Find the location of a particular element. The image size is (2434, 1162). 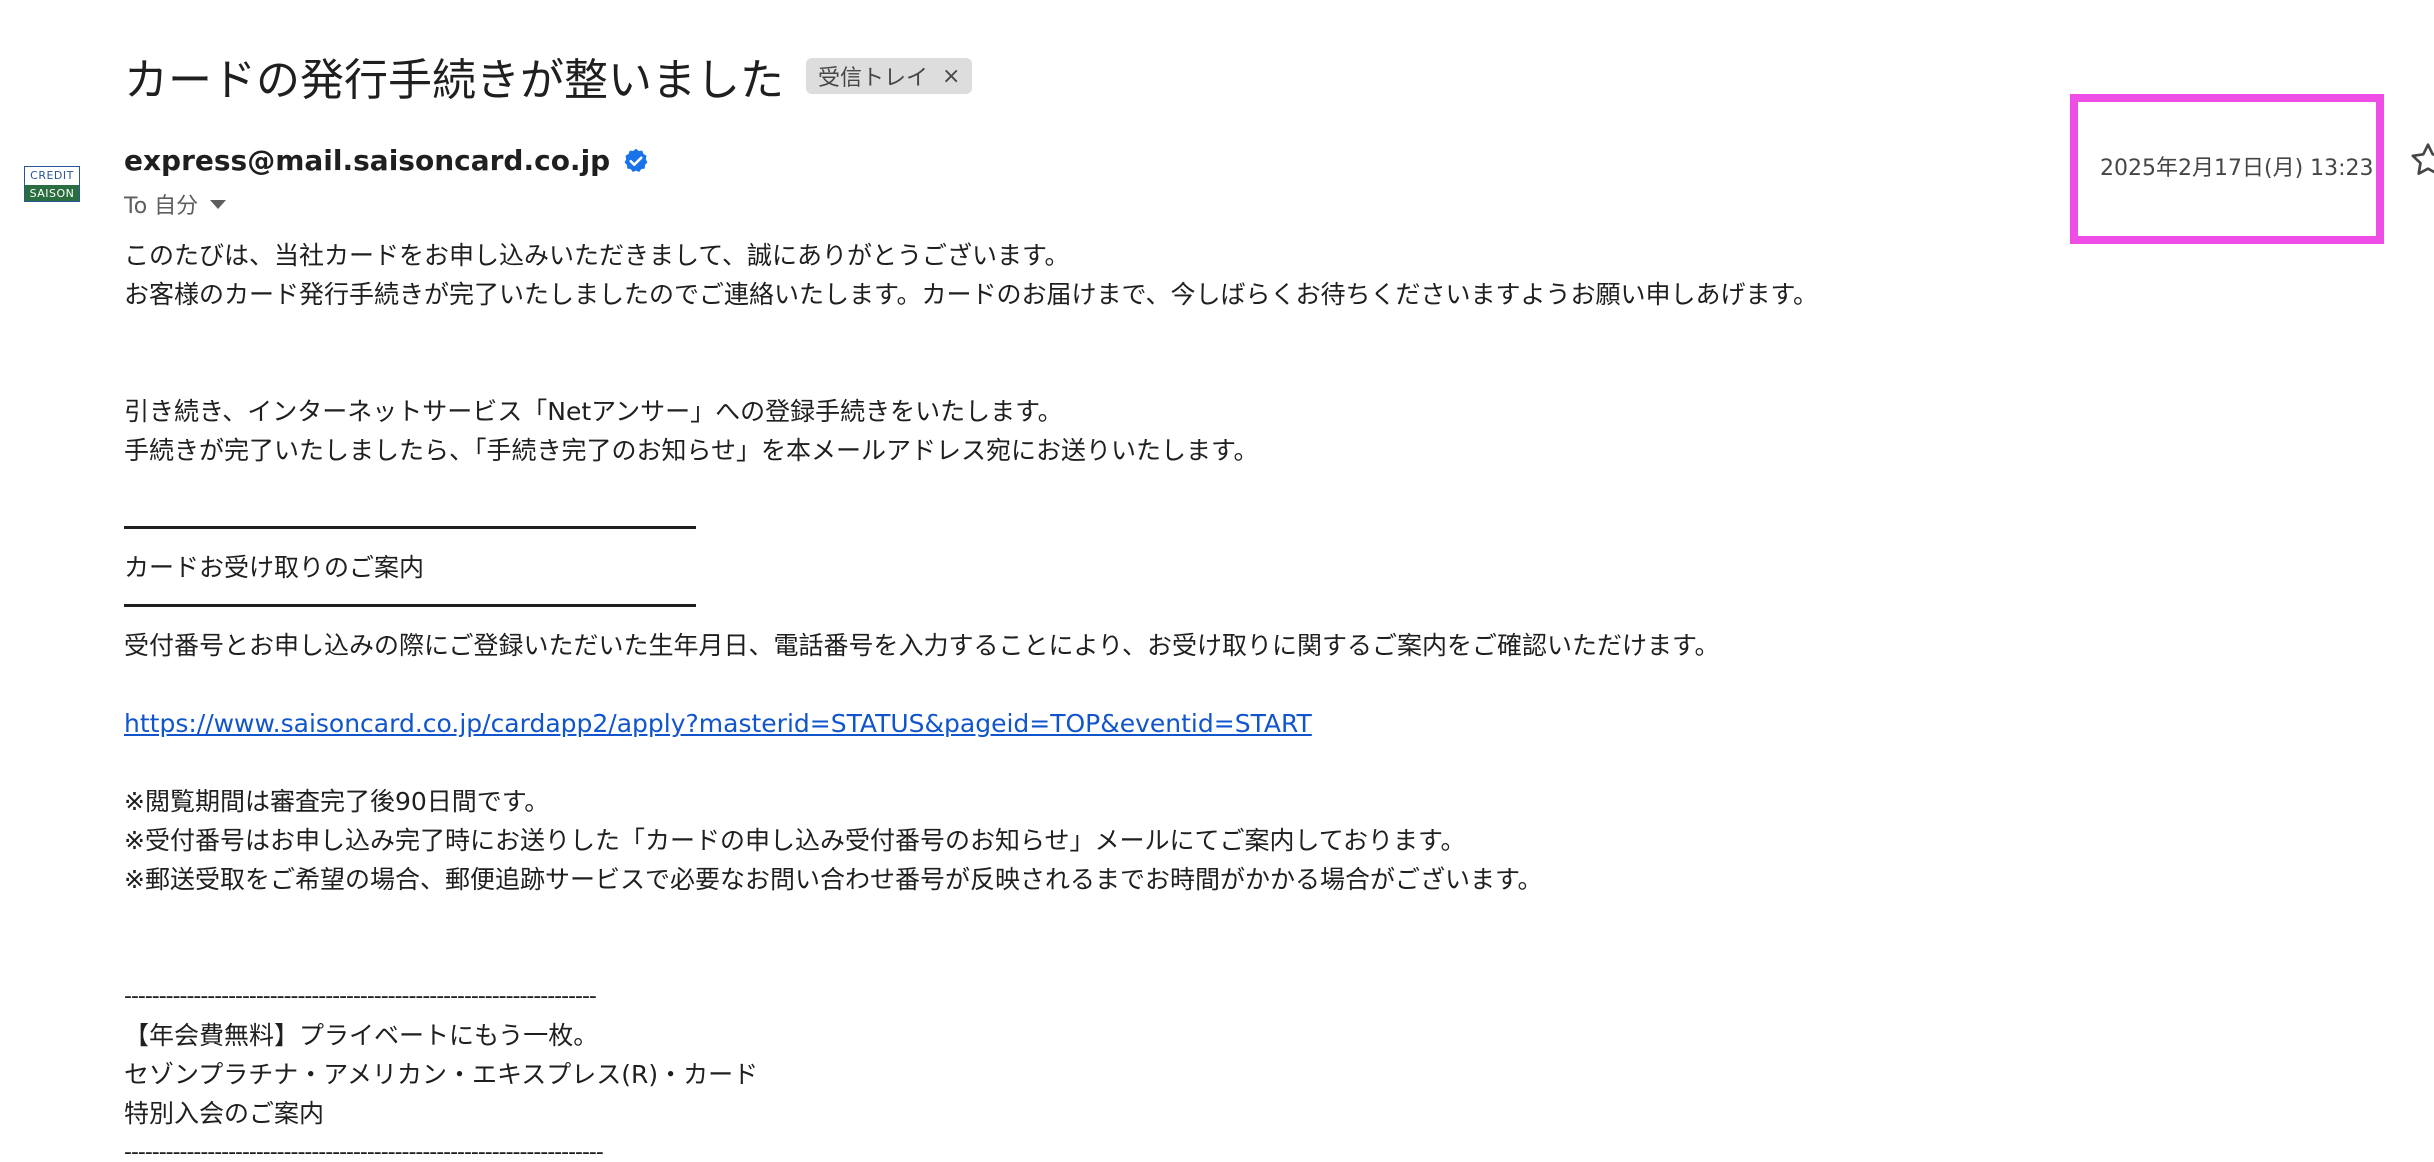

chevron-down-icon is located at coordinates (218, 204).